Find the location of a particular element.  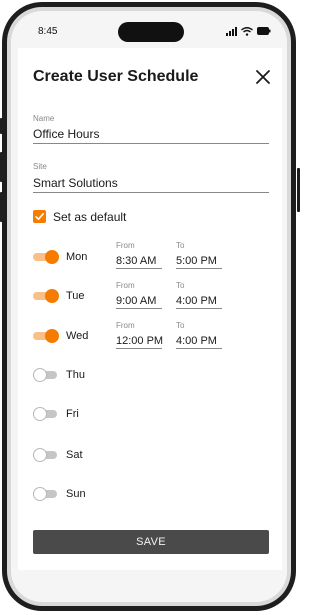

signal-icon is located at coordinates (231, 31).